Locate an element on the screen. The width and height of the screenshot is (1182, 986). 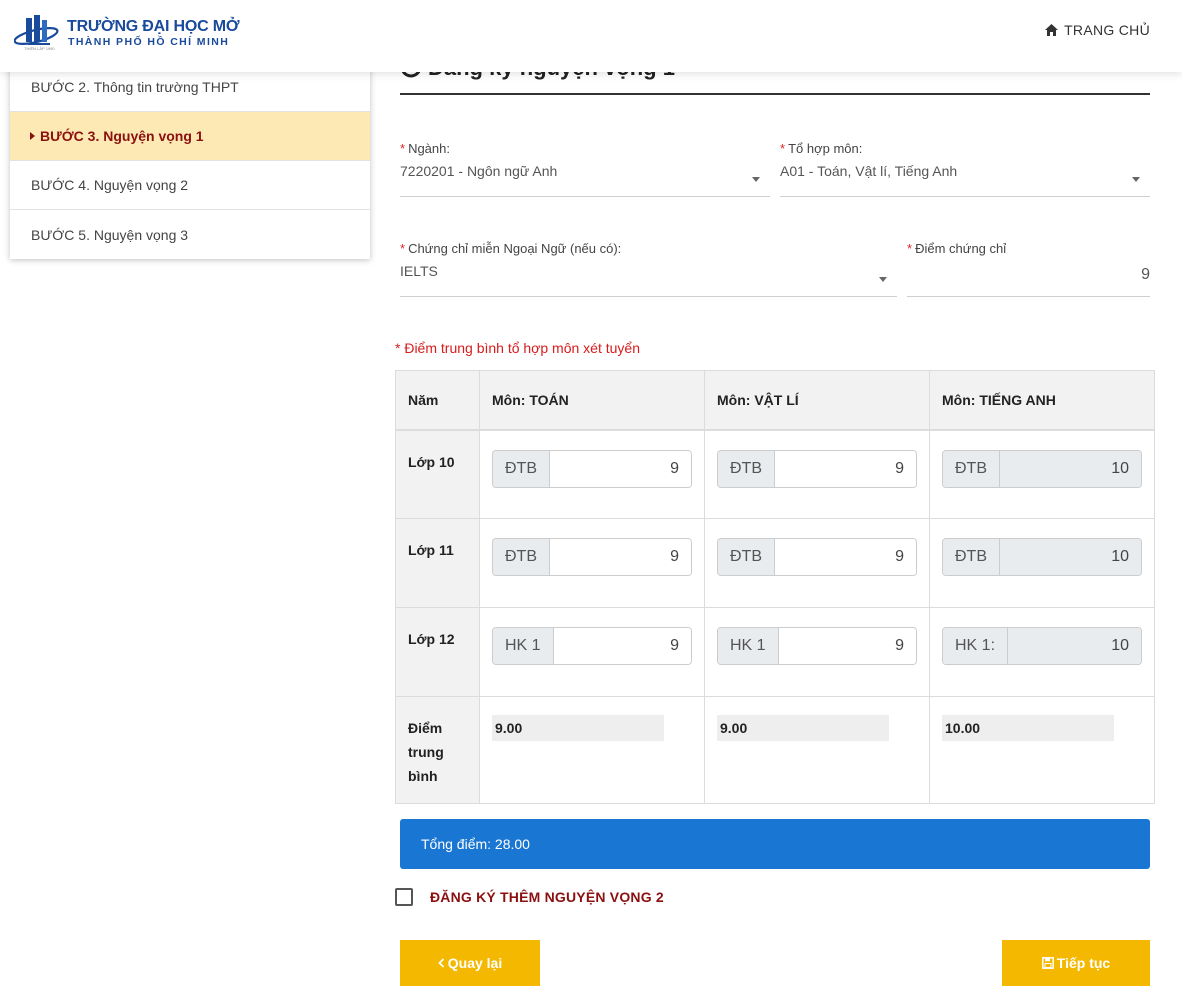
score-input-tieng-anh-12: HK 1: 10 is located at coordinates (1042, 646).